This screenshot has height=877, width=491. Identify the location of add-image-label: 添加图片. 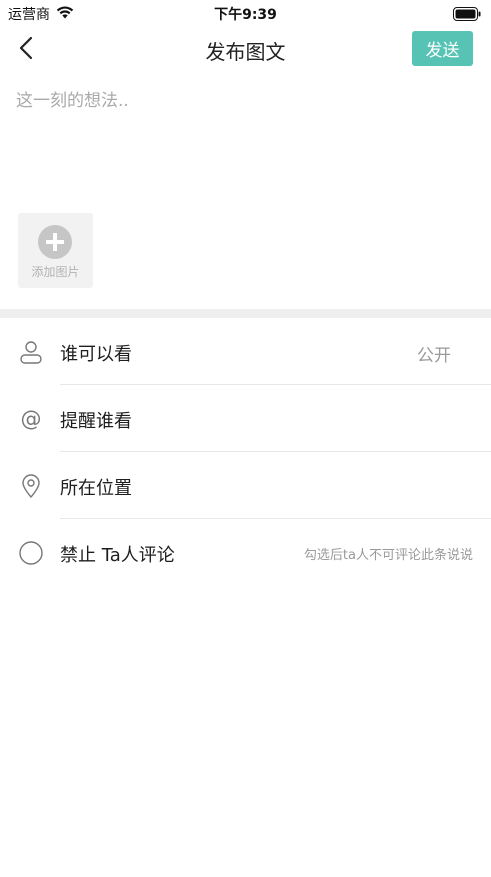
(55, 272).